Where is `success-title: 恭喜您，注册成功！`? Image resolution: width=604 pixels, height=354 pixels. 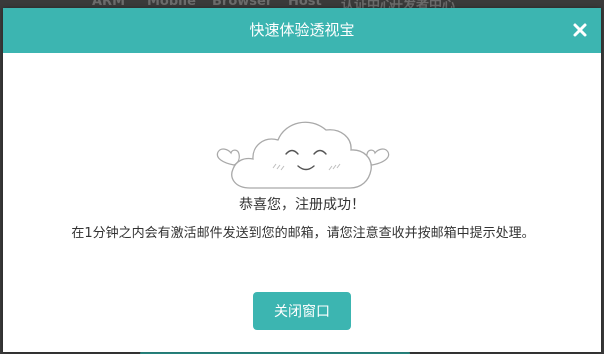 success-title: 恭喜您，注册成功！ is located at coordinates (302, 205).